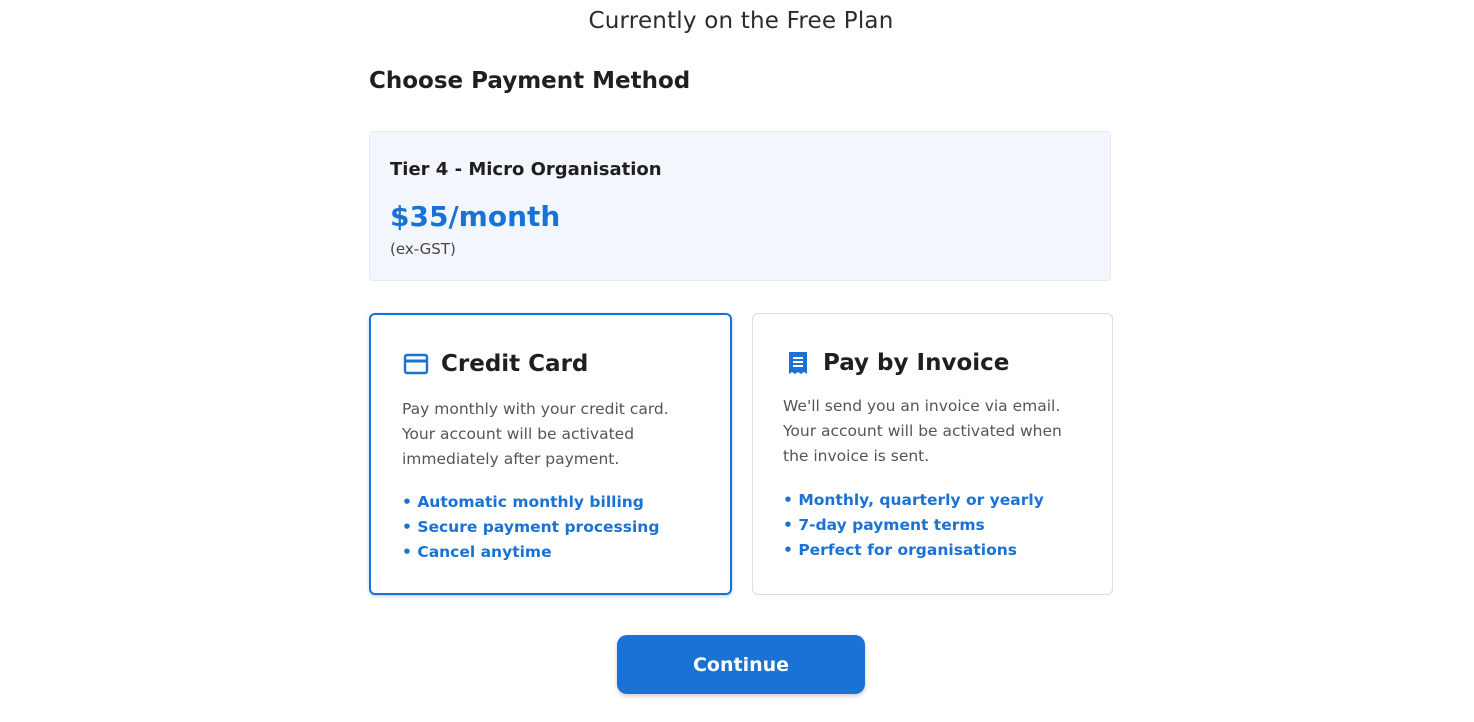  I want to click on section-title: Choose Payment Method, so click(530, 81).